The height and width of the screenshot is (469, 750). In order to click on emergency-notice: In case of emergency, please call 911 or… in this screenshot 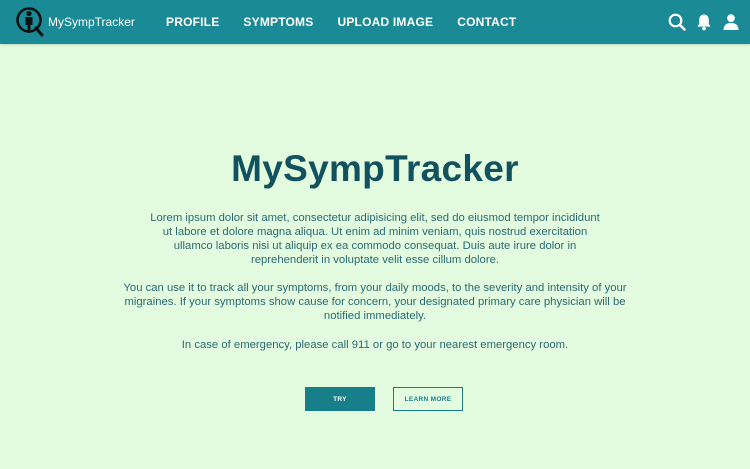, I will do `click(375, 345)`.